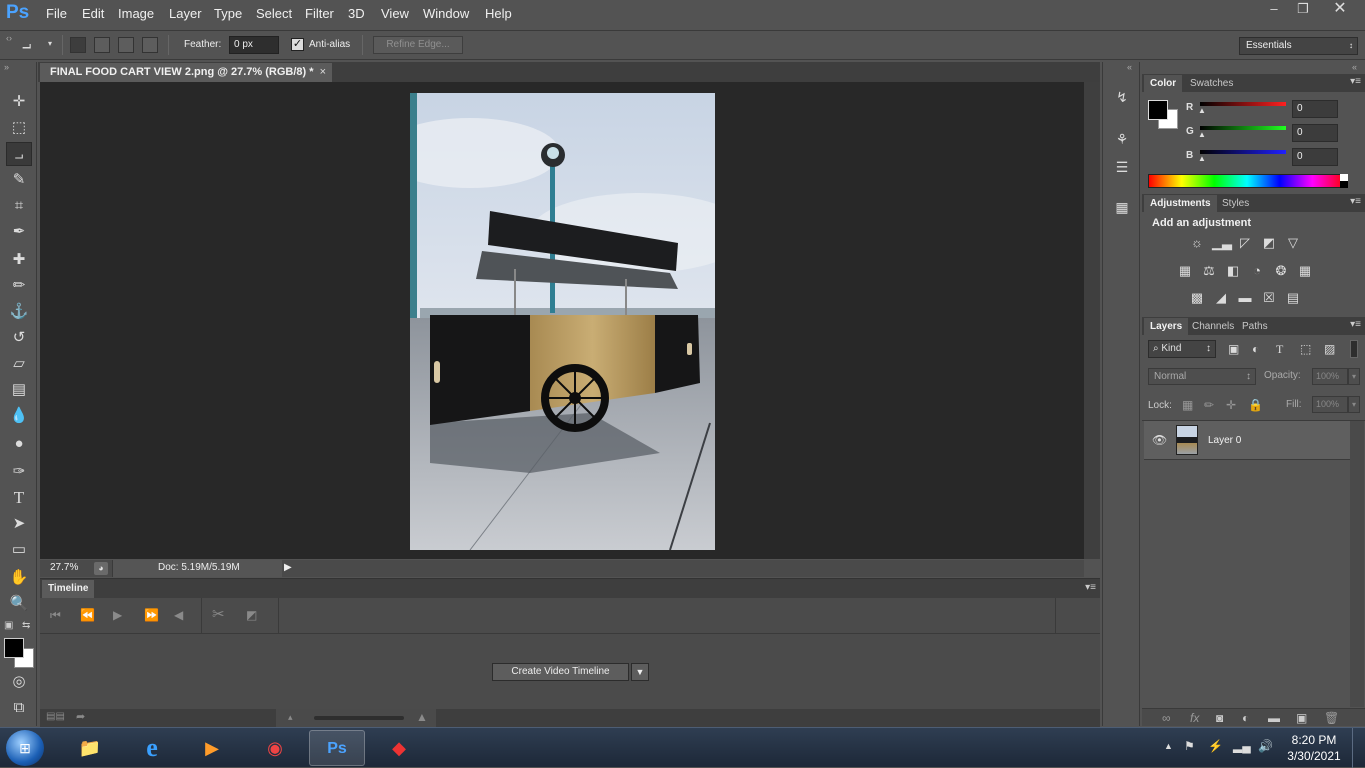 The height and width of the screenshot is (768, 1365). What do you see at coordinates (1255, 405) in the screenshot?
I see `lock-all-icon: 🔒` at bounding box center [1255, 405].